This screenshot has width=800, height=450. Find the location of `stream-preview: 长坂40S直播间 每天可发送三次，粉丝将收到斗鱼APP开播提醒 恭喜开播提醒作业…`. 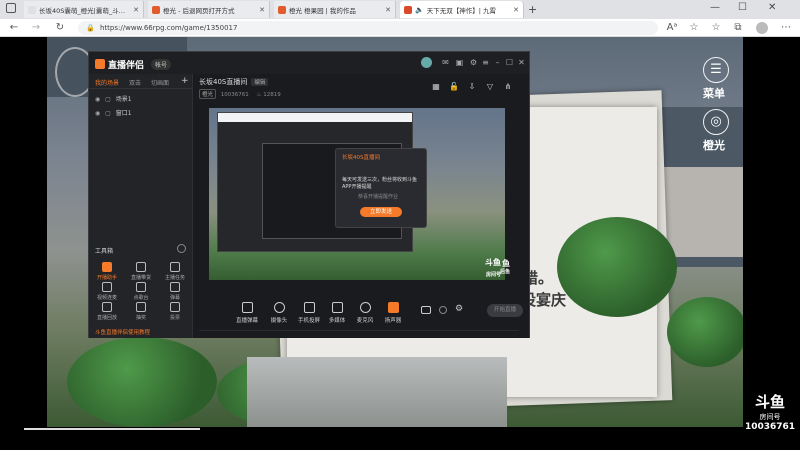

stream-preview: 长坂40S直播间 每天可发送三次，粉丝将收到斗鱼APP开播提醒 恭喜开播提醒作业… is located at coordinates (357, 194).